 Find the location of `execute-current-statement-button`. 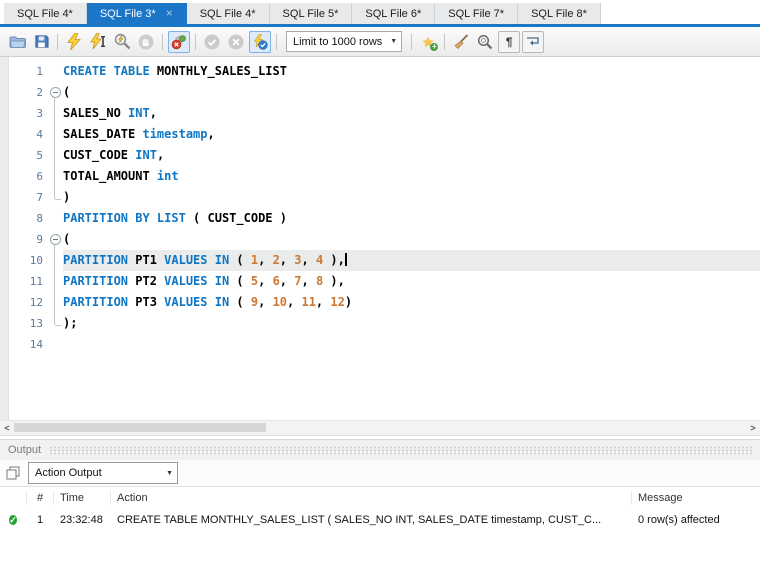

execute-current-statement-button is located at coordinates (98, 42).